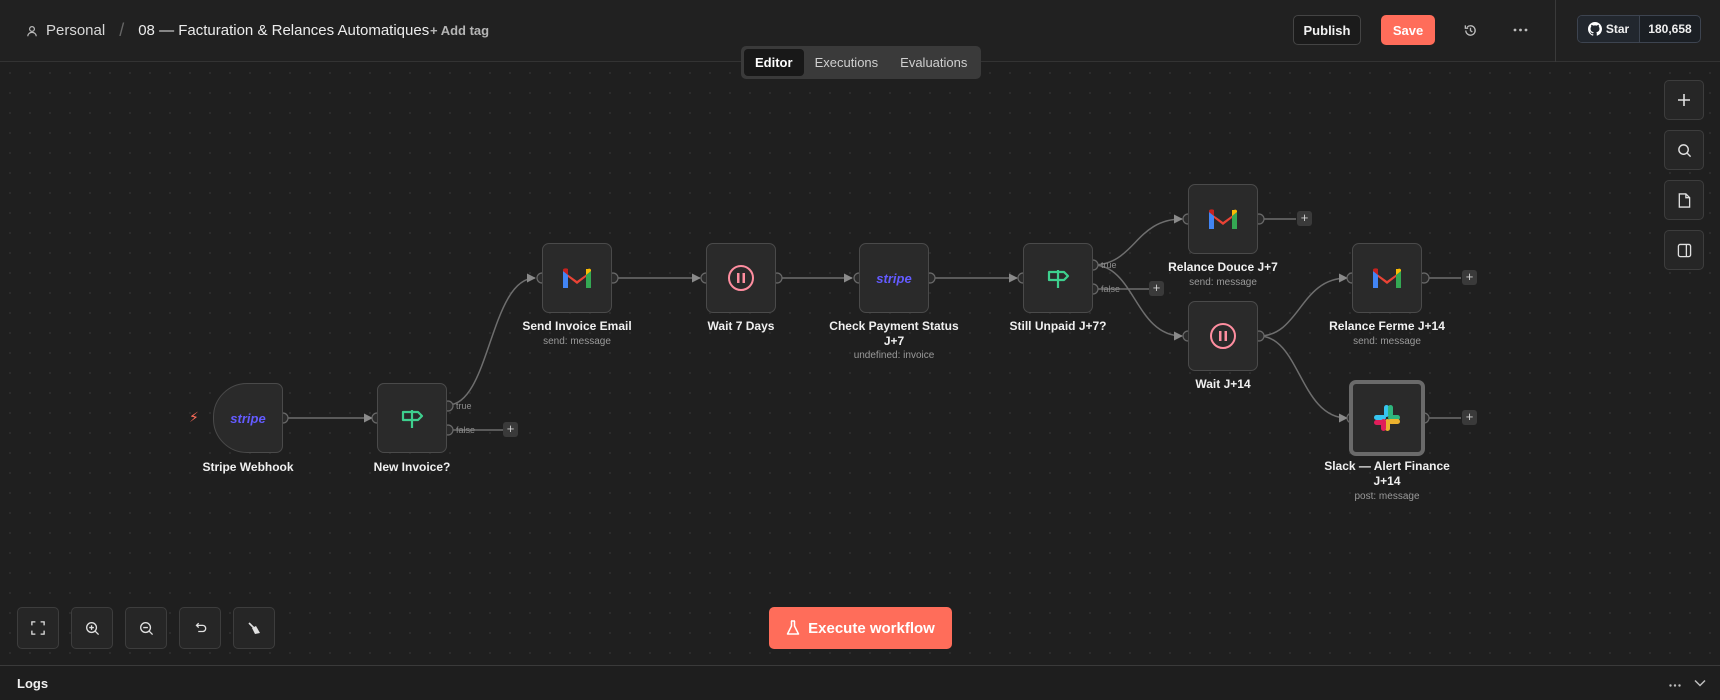 This screenshot has height=700, width=1720. What do you see at coordinates (1327, 30) in the screenshot?
I see `publish-button: Publish` at bounding box center [1327, 30].